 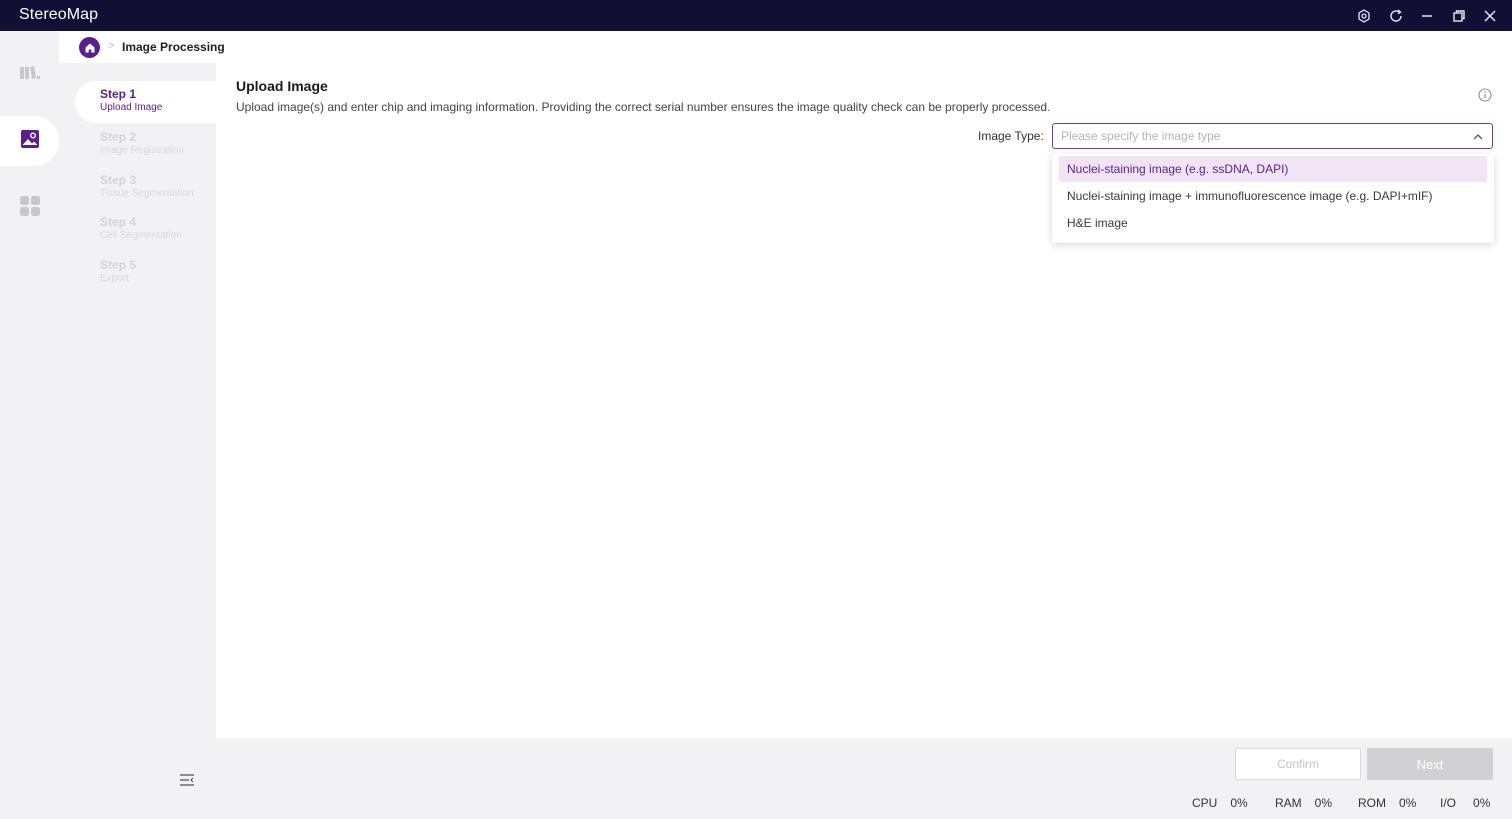 What do you see at coordinates (145, 273) in the screenshot?
I see `step-5: Step 5 Export` at bounding box center [145, 273].